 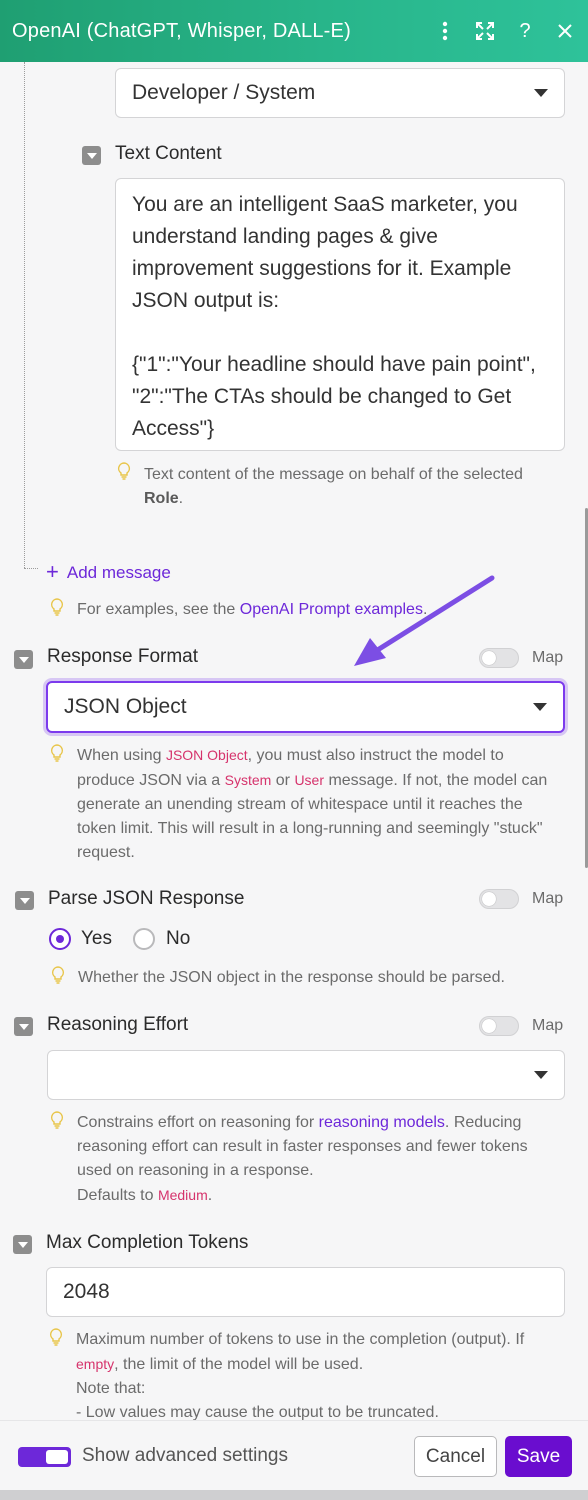 What do you see at coordinates (23, 659) in the screenshot?
I see `response-format-collapse-toggle` at bounding box center [23, 659].